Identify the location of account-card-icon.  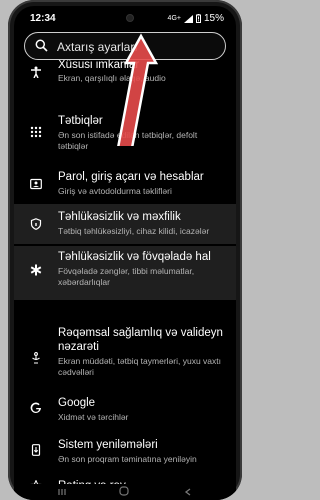
(36, 184).